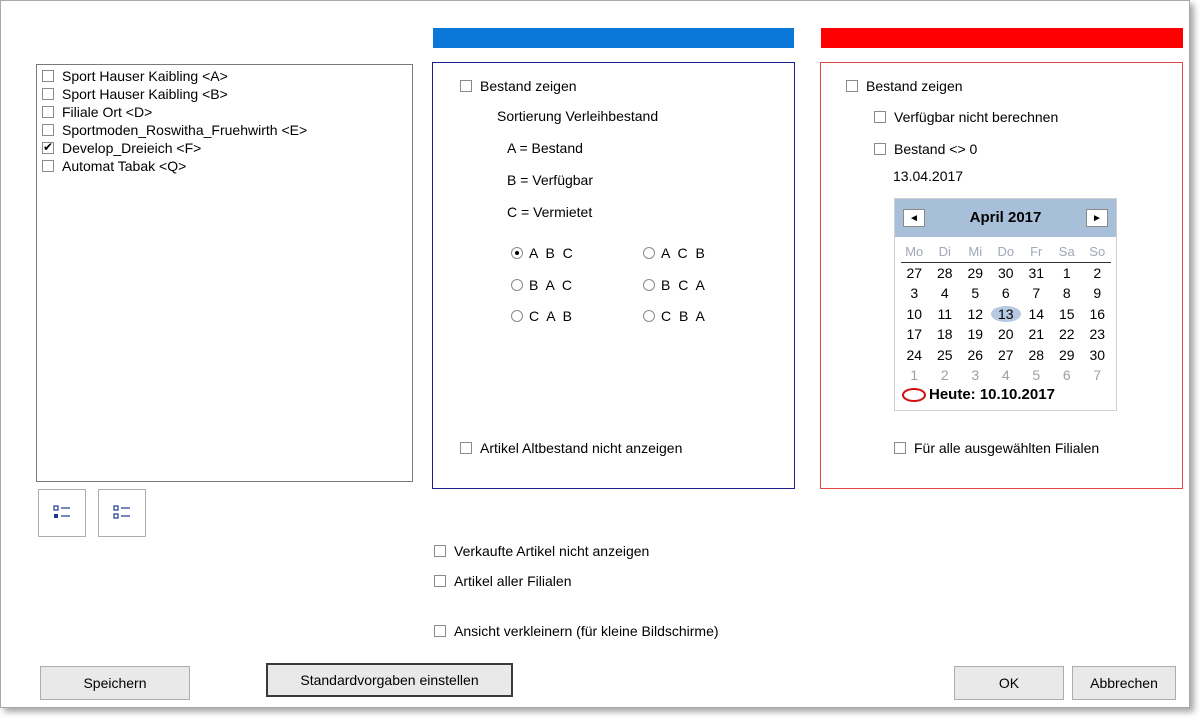 The image size is (1200, 718). I want to click on radio-bac: B A C, so click(542, 285).